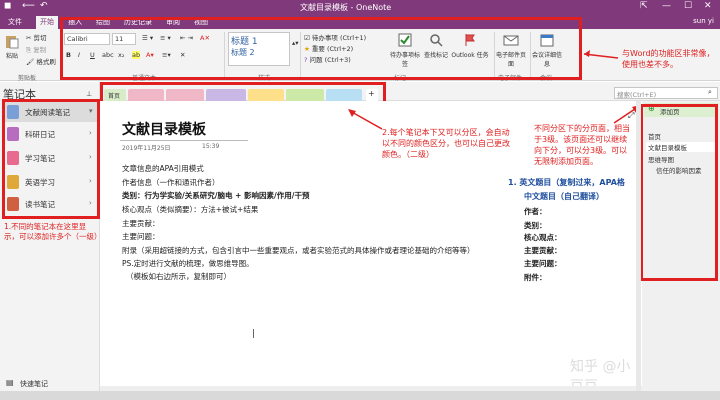  I want to click on right-field-4: 主要问题：, so click(543, 263).